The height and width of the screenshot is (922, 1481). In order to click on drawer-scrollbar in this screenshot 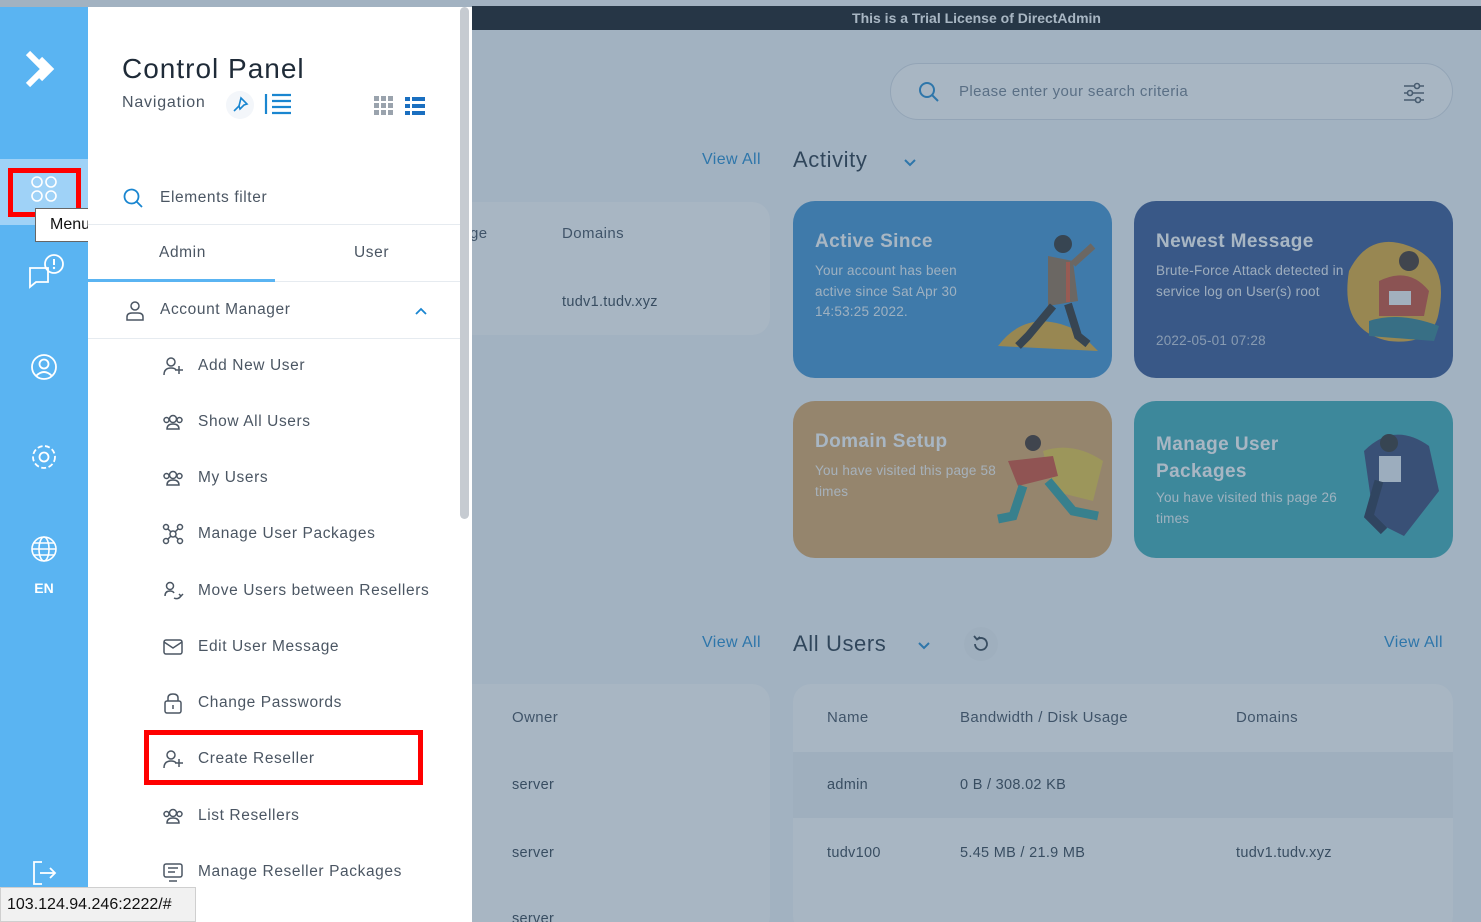, I will do `click(464, 263)`.